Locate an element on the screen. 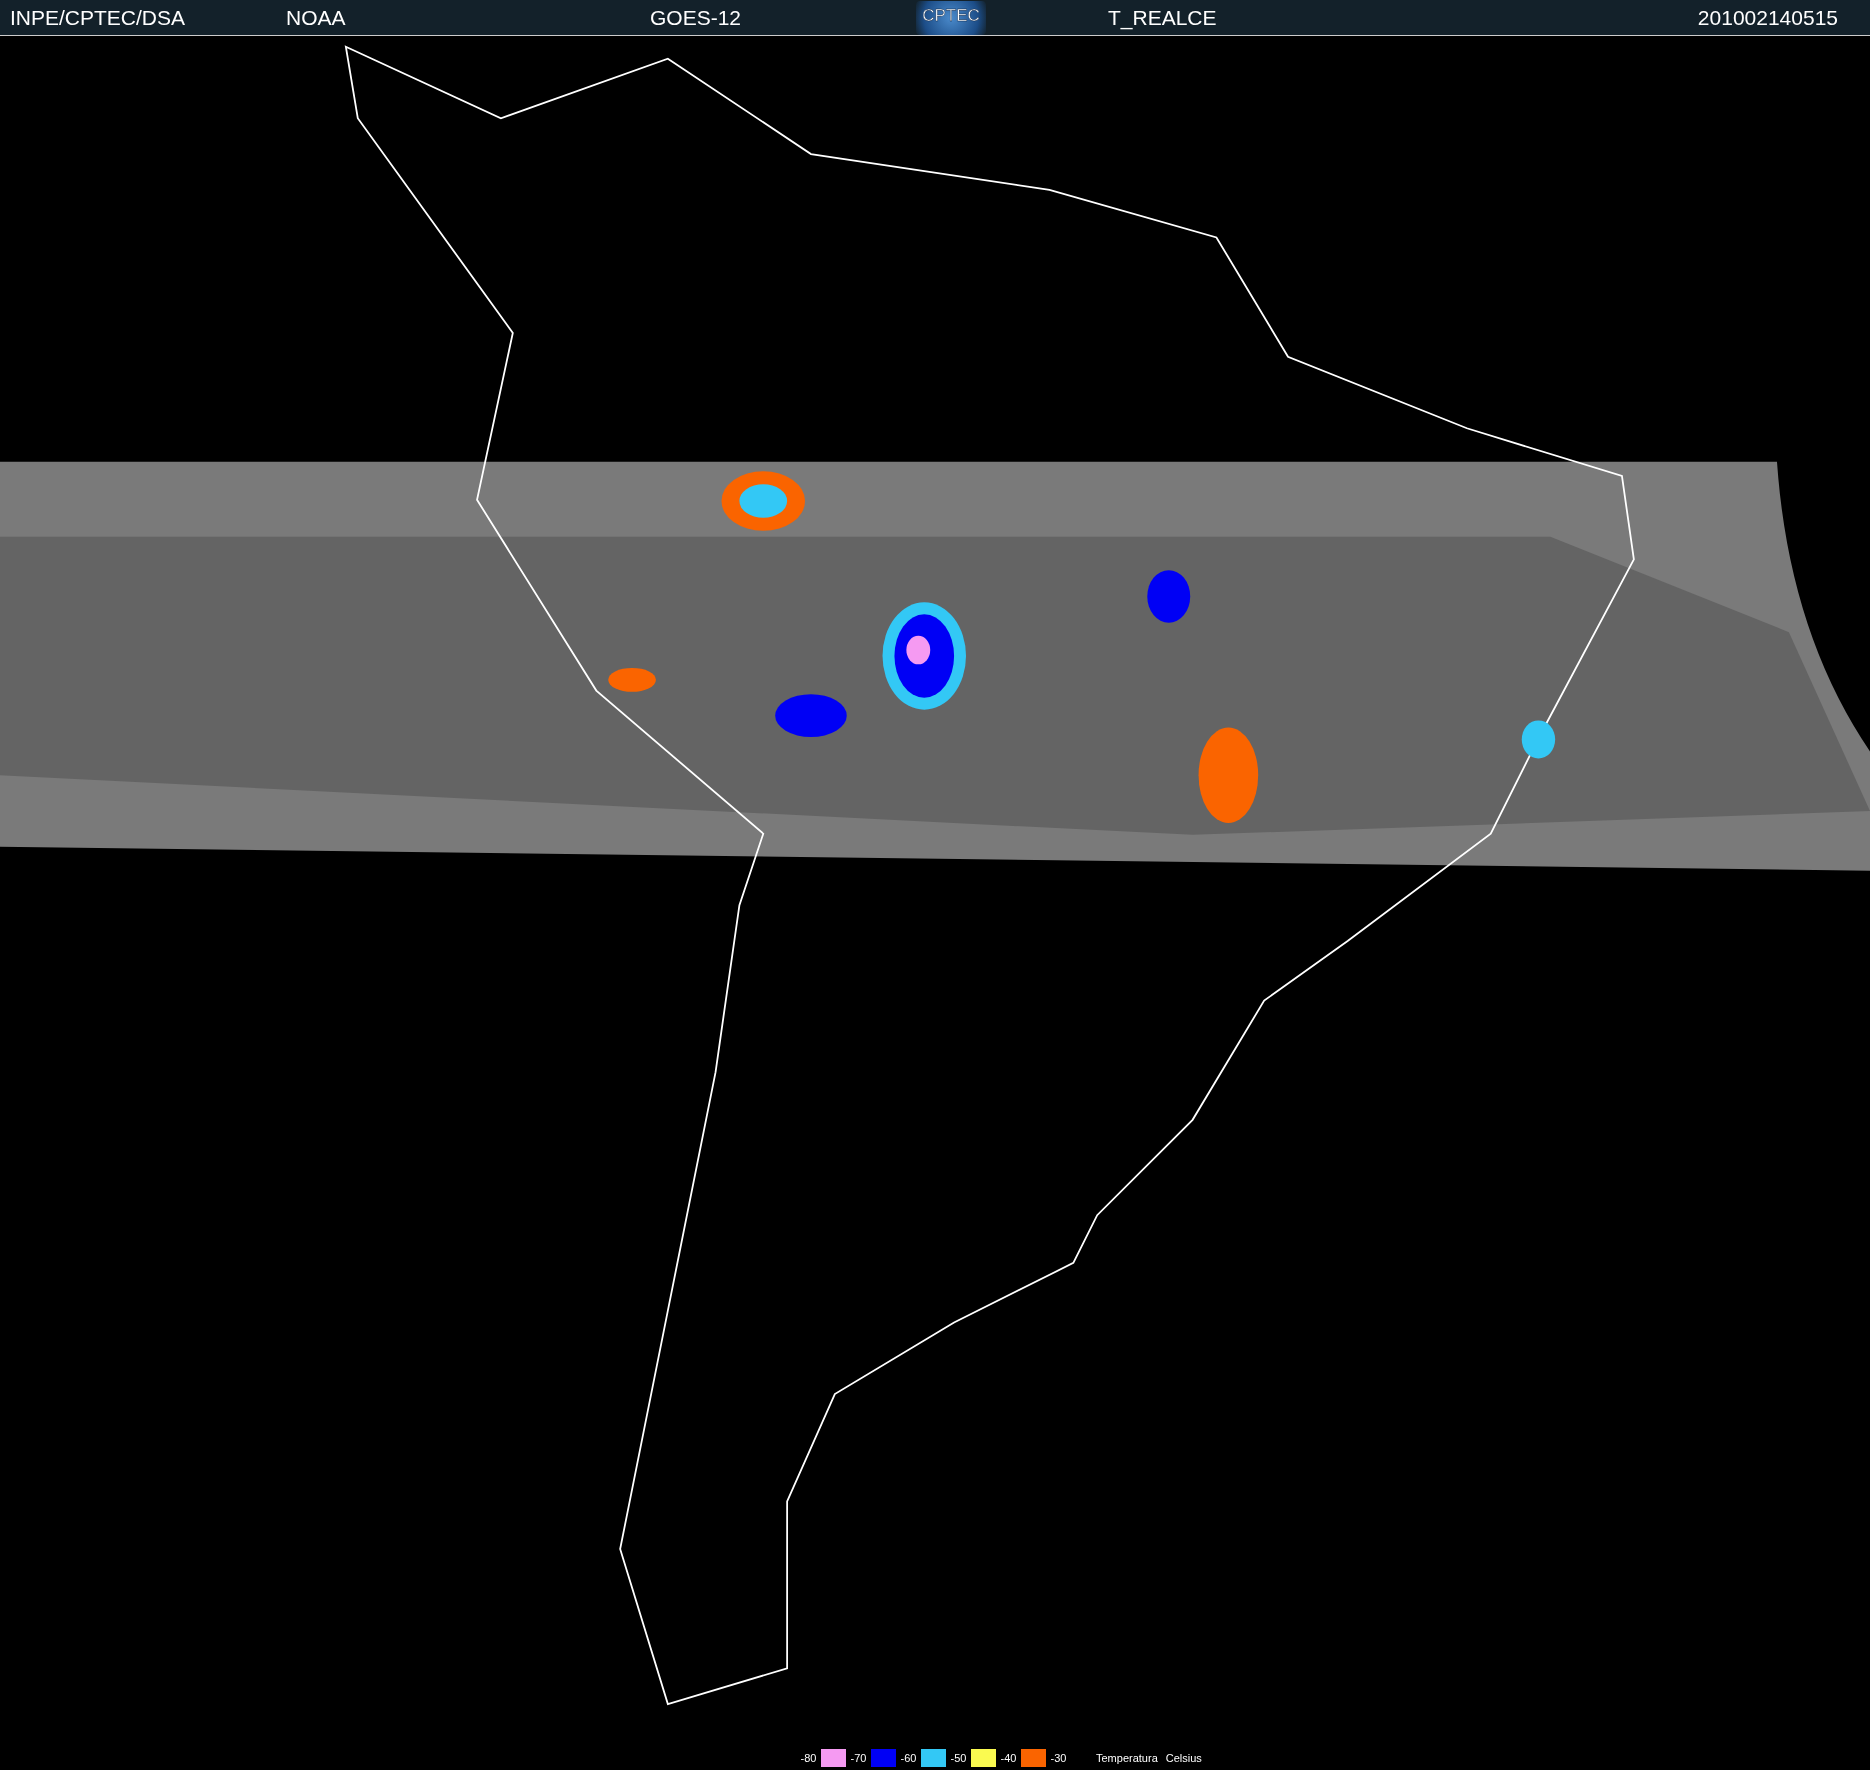 Image resolution: width=1870 pixels, height=1770 pixels. logo: CPTEC is located at coordinates (951, 17).